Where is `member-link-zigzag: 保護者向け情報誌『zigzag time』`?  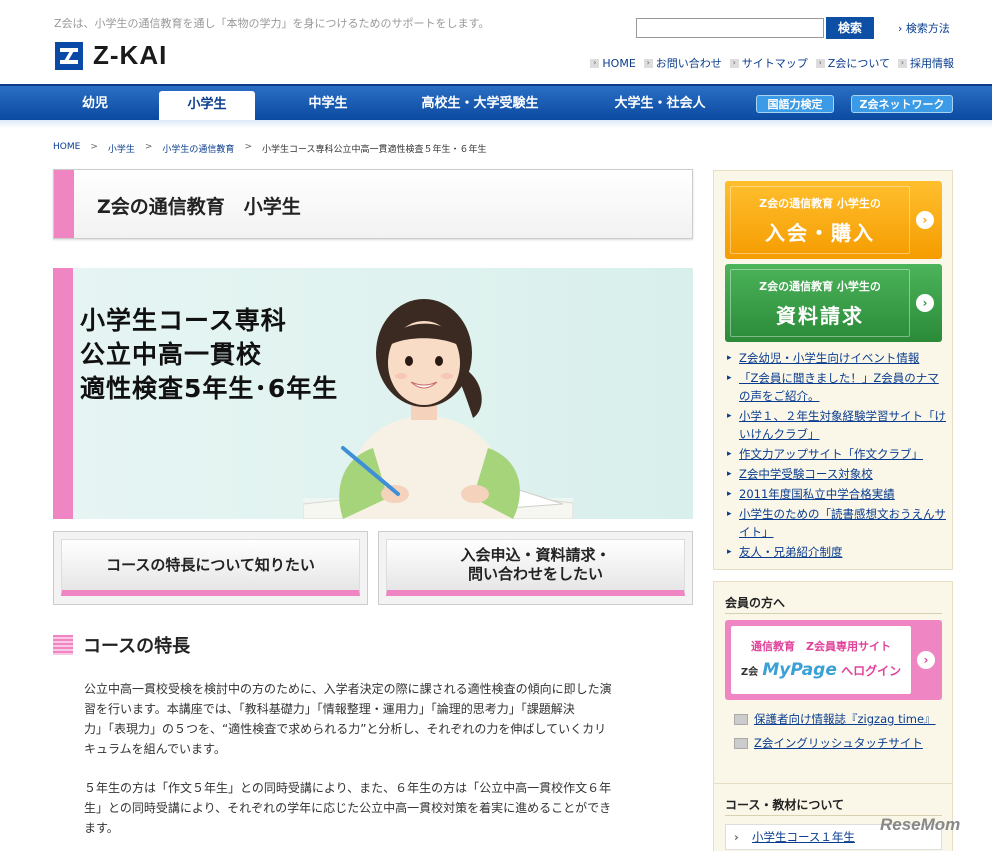
member-link-zigzag: 保護者向け情報誌『zigzag time』 is located at coordinates (840, 719).